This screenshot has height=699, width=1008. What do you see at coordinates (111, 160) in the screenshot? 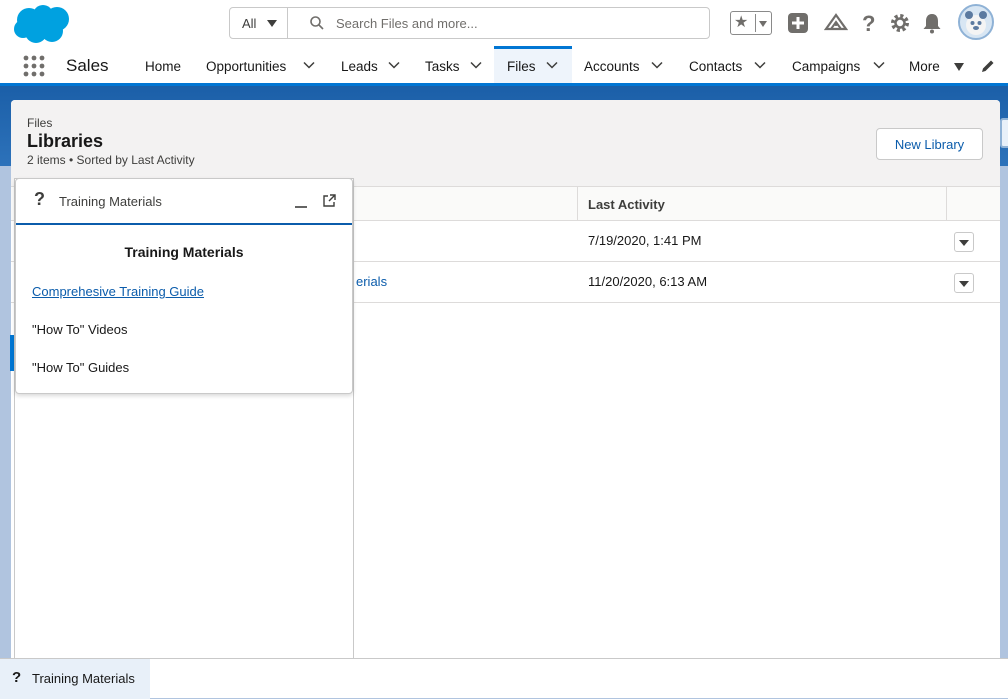
I see `list-meta: 2 items • Sorted by Last Activity` at bounding box center [111, 160].